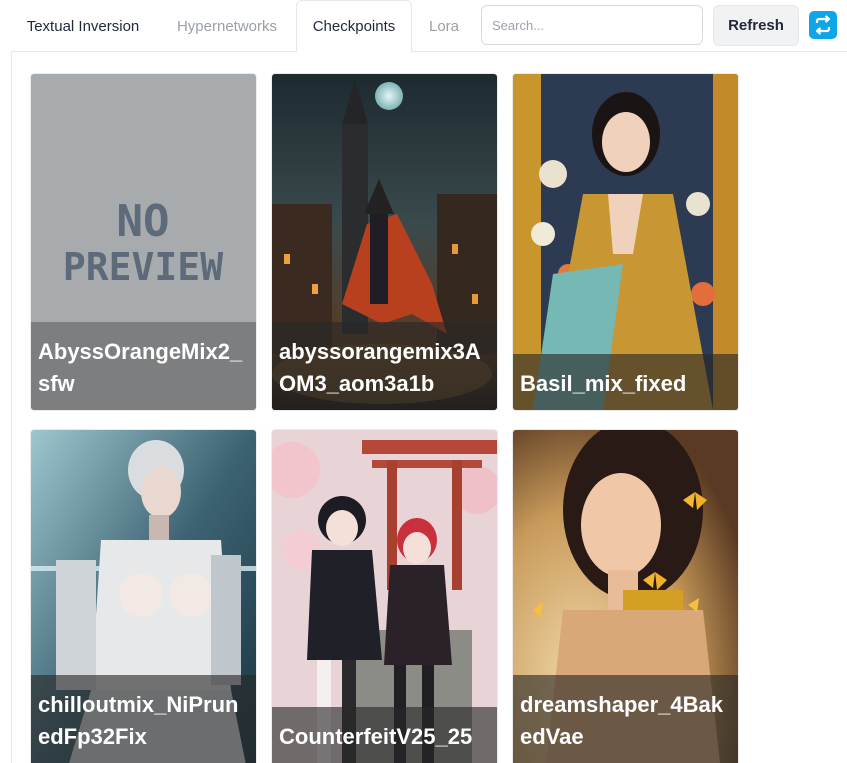 The height and width of the screenshot is (763, 847). I want to click on panel-border, so click(11, 407).